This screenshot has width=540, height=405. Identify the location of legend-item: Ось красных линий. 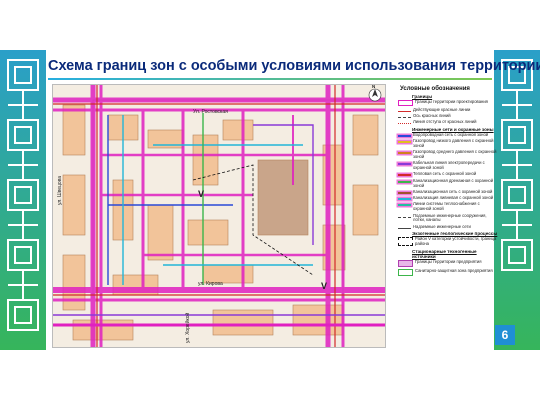
(448, 115).